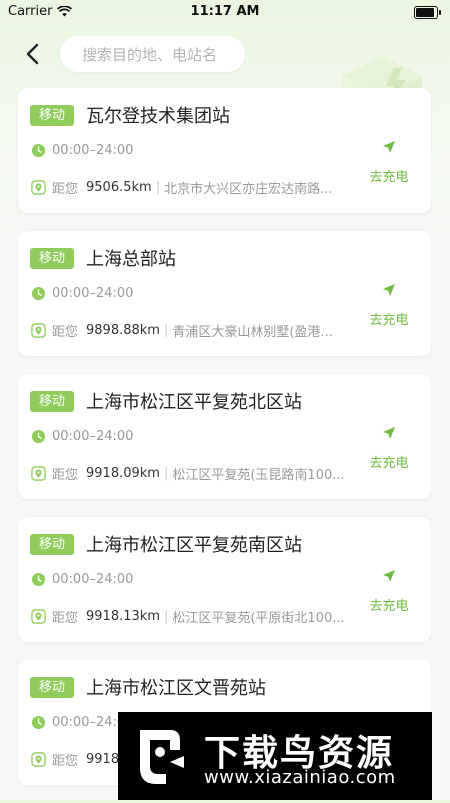  Describe the element at coordinates (427, 12) in the screenshot. I see `battery-icon` at that location.